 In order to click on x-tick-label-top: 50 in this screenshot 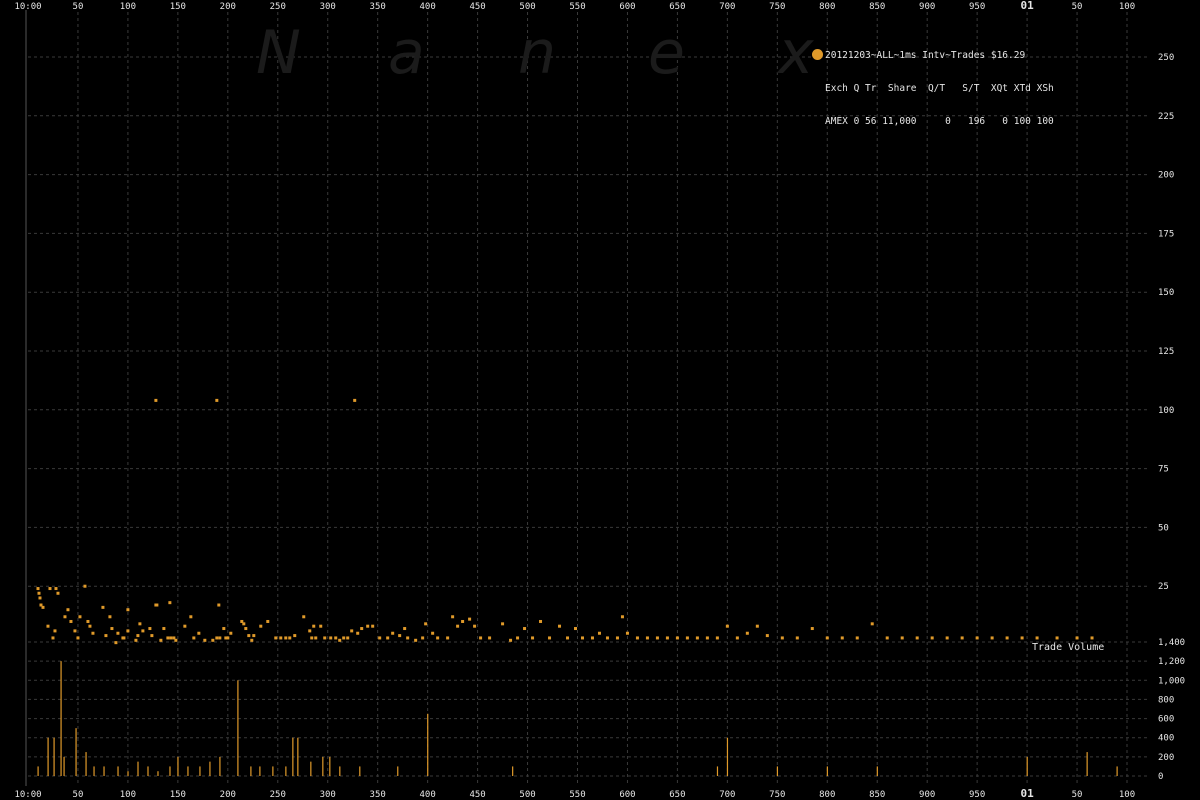, I will do `click(1077, 7)`.